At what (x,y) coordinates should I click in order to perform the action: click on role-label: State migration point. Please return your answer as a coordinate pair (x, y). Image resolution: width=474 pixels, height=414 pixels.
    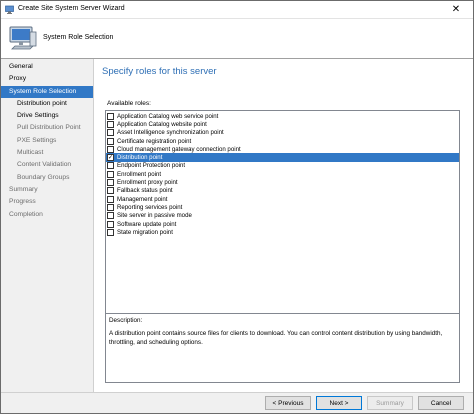
    Looking at the image, I should click on (145, 232).